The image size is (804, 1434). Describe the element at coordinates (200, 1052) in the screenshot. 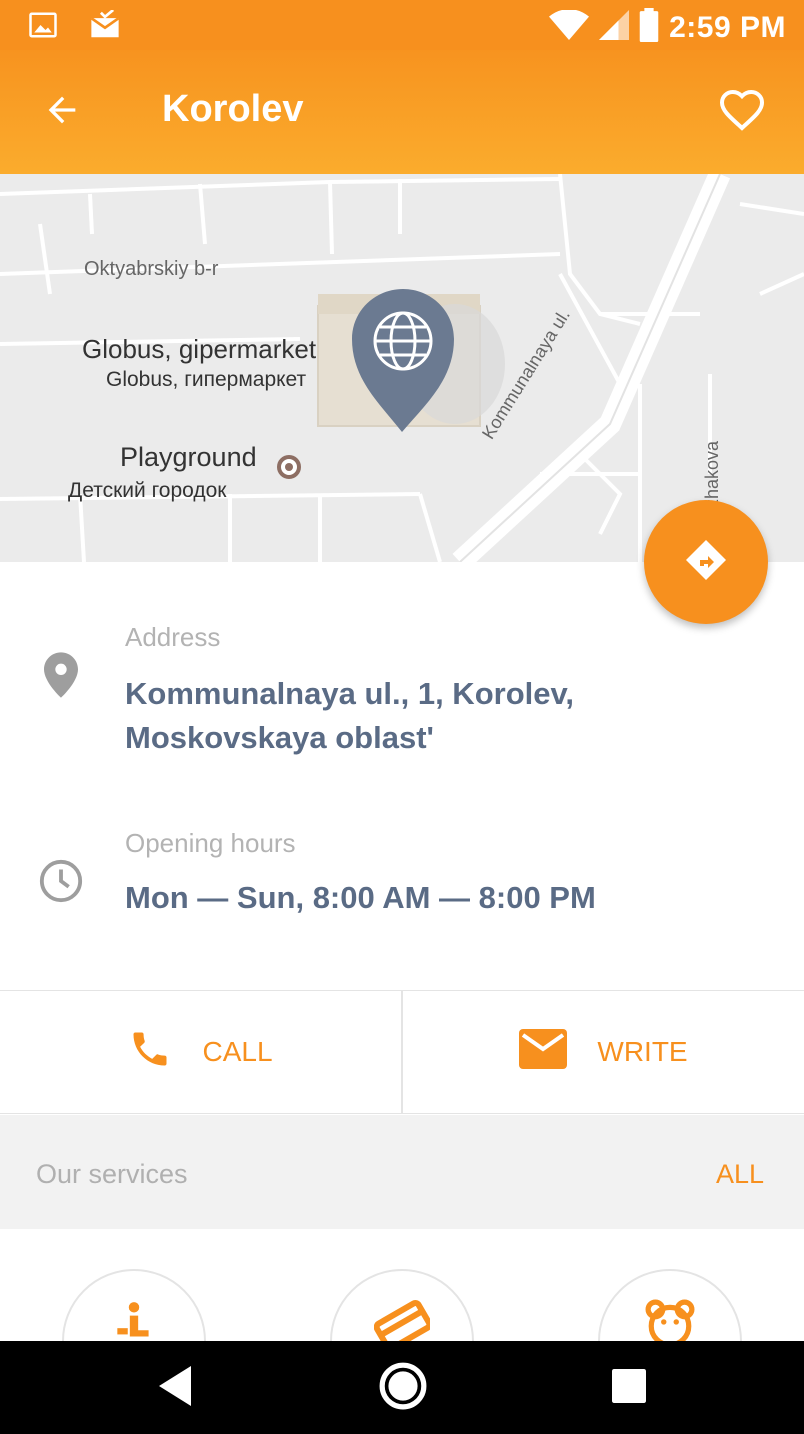

I see `call-button: CALL` at that location.